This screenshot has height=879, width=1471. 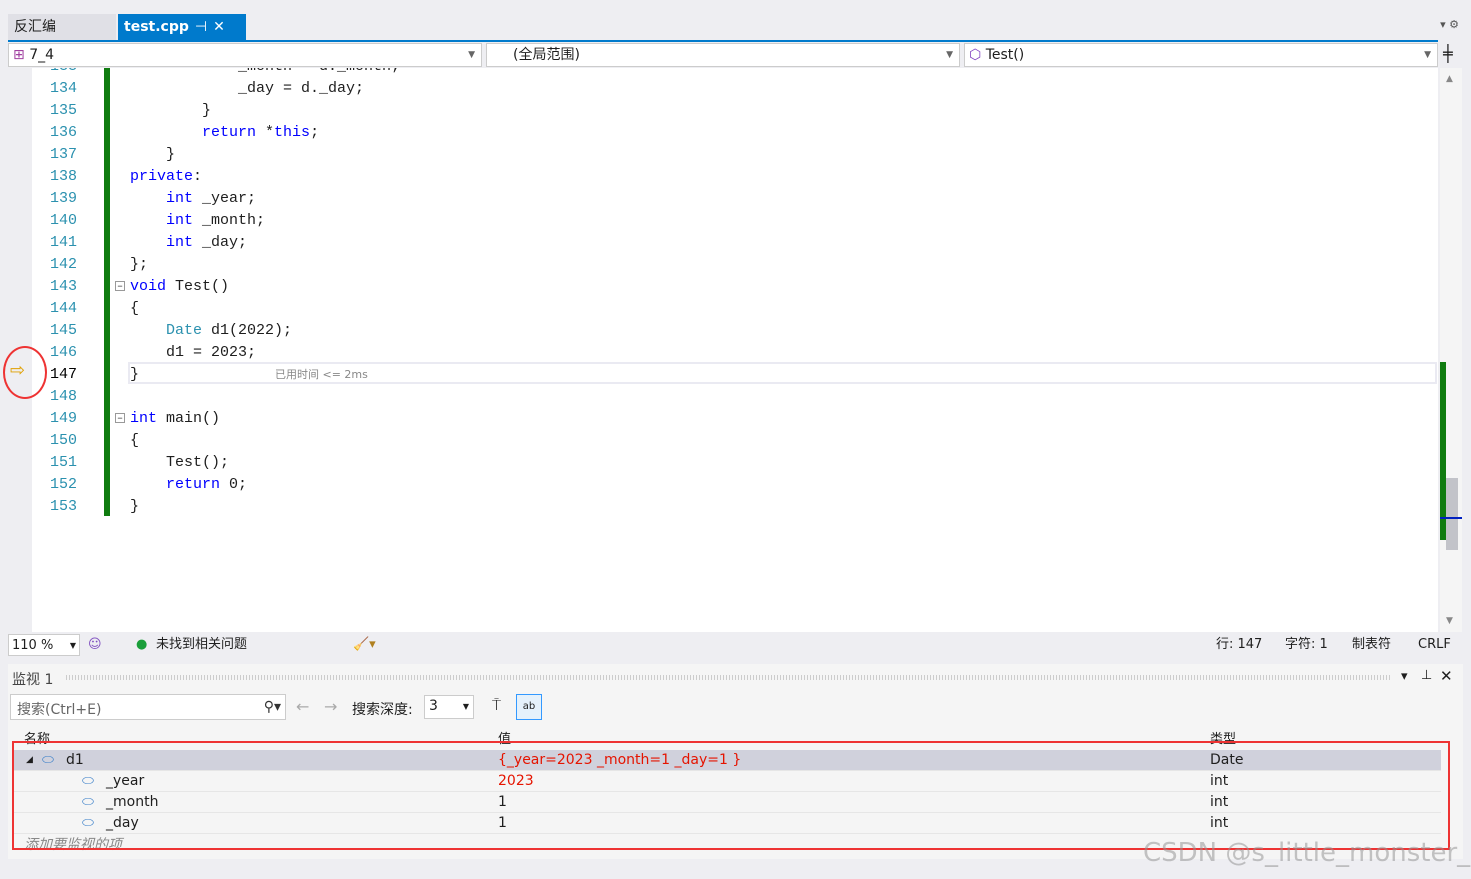 I want to click on code-text: int _year;, so click(x=193, y=199).